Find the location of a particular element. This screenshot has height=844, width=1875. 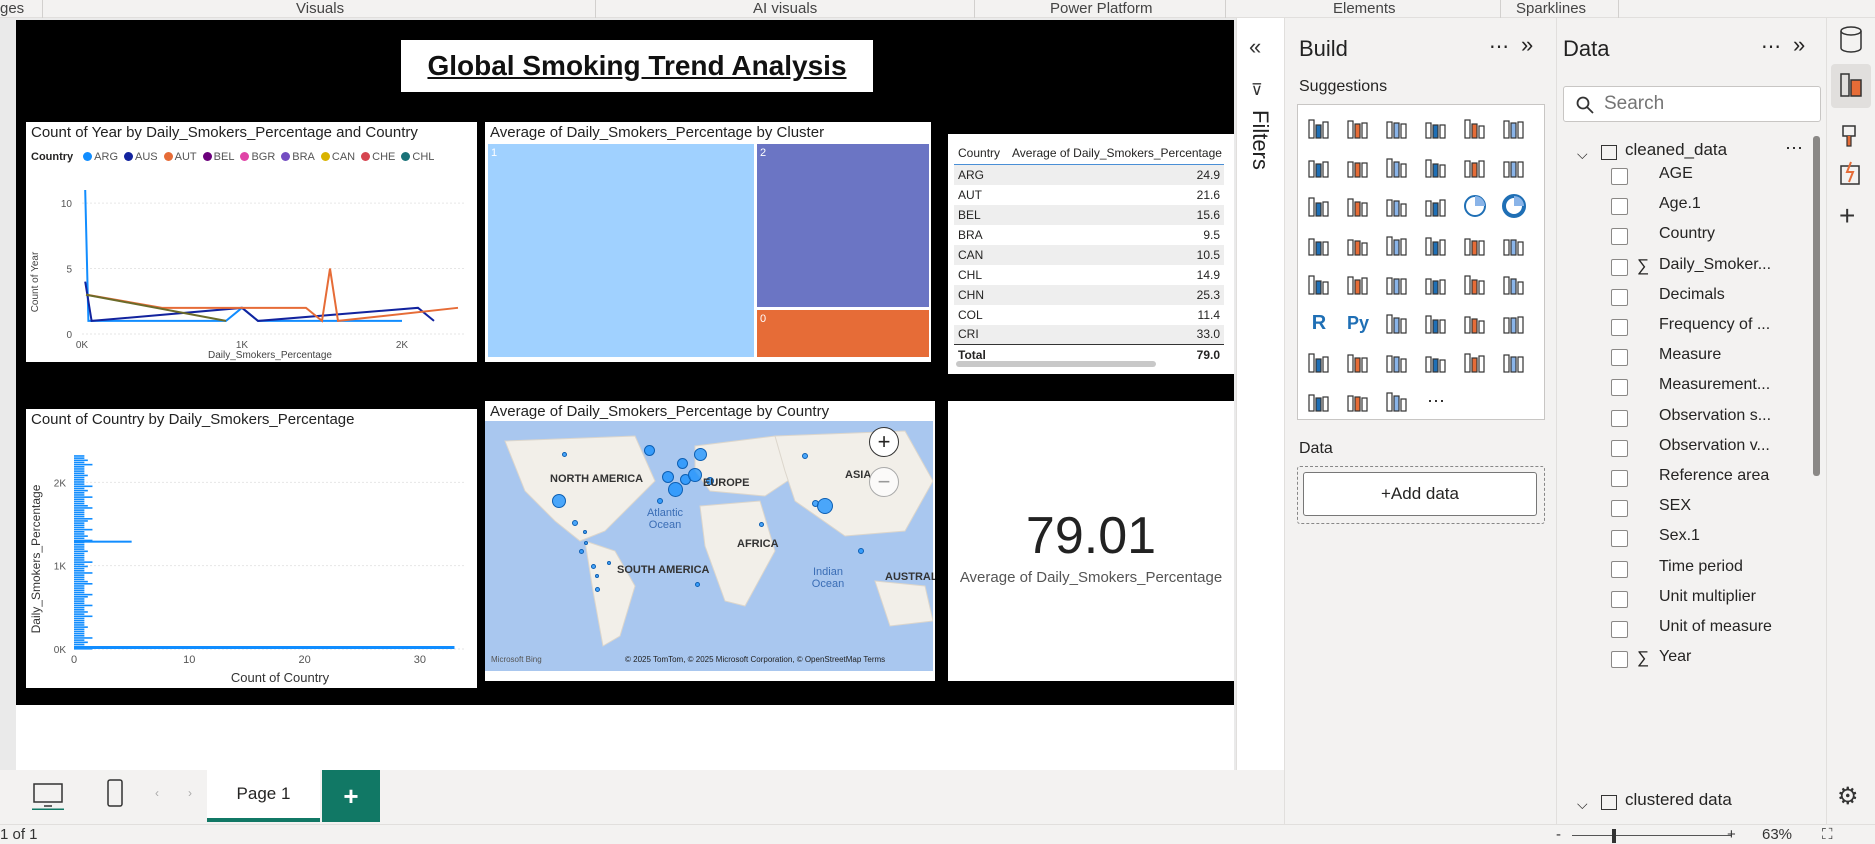

card-visual-icon is located at coordinates (1319, 284).